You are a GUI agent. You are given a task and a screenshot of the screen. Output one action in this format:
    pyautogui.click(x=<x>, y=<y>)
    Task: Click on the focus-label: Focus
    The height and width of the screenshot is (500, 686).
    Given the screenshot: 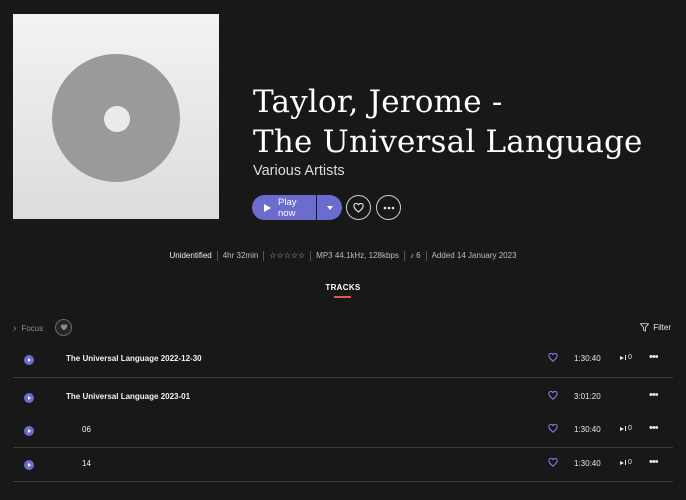 What is the action you would take?
    pyautogui.click(x=32, y=328)
    